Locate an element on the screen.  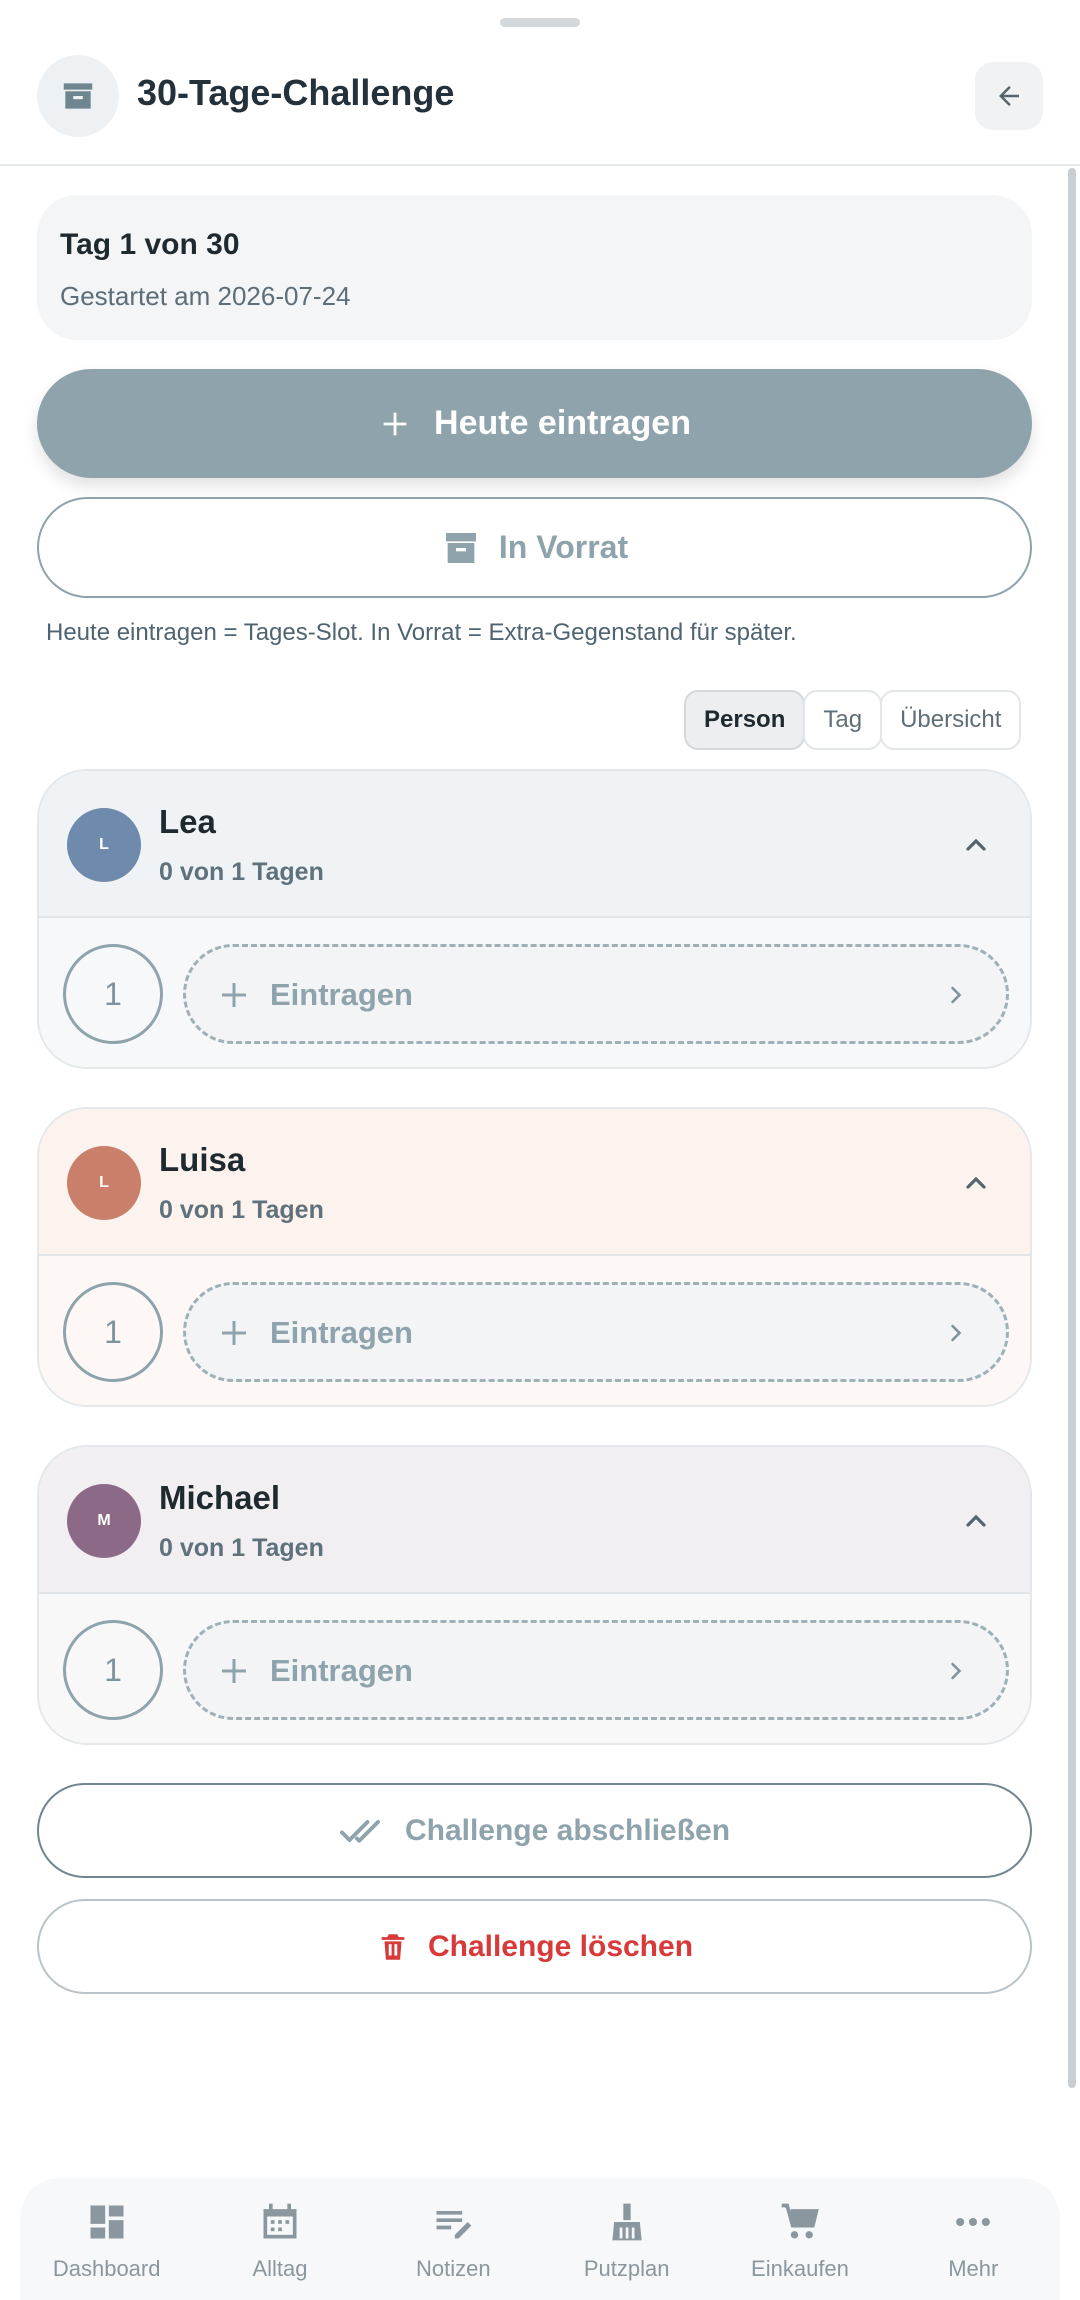
delete-challenge-button: Challenge löschen is located at coordinates (534, 1946).